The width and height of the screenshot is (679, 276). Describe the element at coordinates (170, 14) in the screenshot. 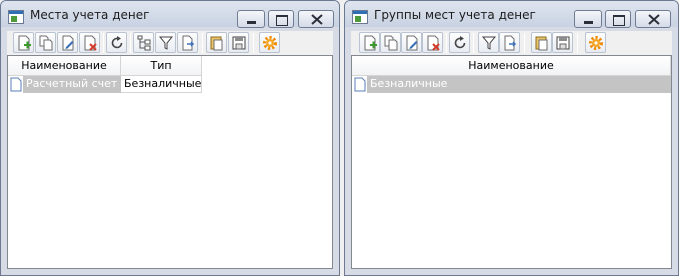

I see `title-bar: Места учета денег` at that location.